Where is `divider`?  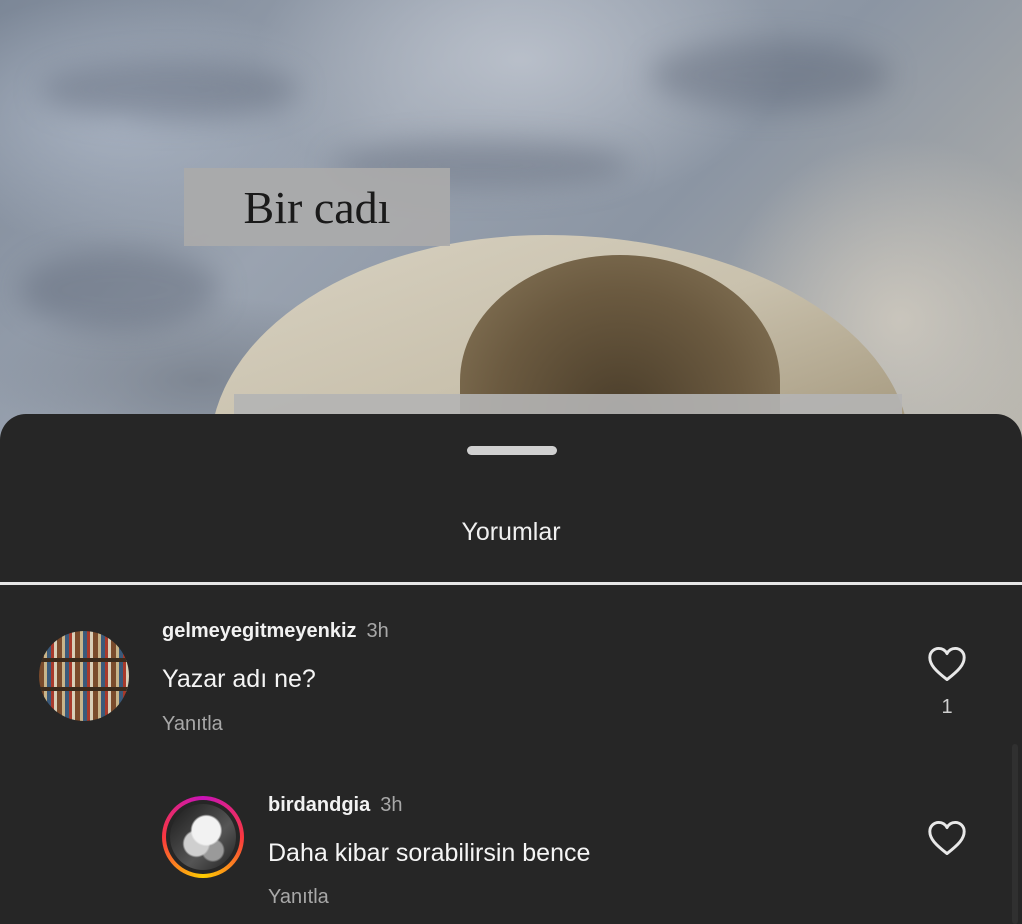 divider is located at coordinates (511, 583).